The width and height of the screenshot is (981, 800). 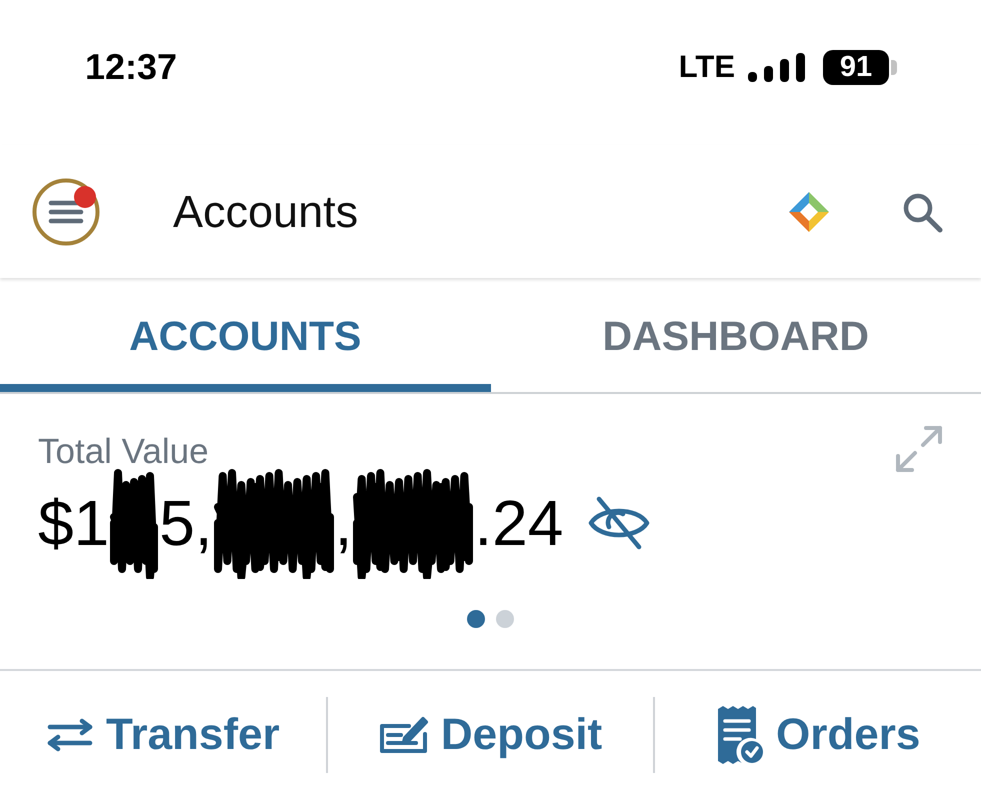 What do you see at coordinates (343, 523) in the screenshot?
I see `amount-text: ,` at bounding box center [343, 523].